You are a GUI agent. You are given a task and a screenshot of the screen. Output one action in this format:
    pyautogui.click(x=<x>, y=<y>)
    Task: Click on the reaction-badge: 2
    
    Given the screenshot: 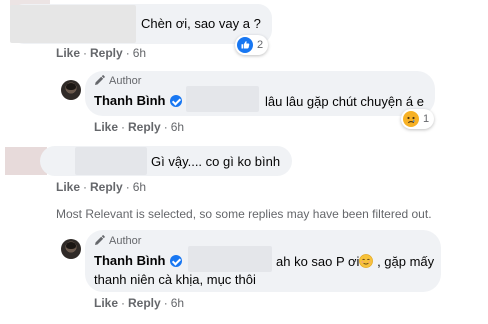 What is the action you would take?
    pyautogui.click(x=252, y=45)
    